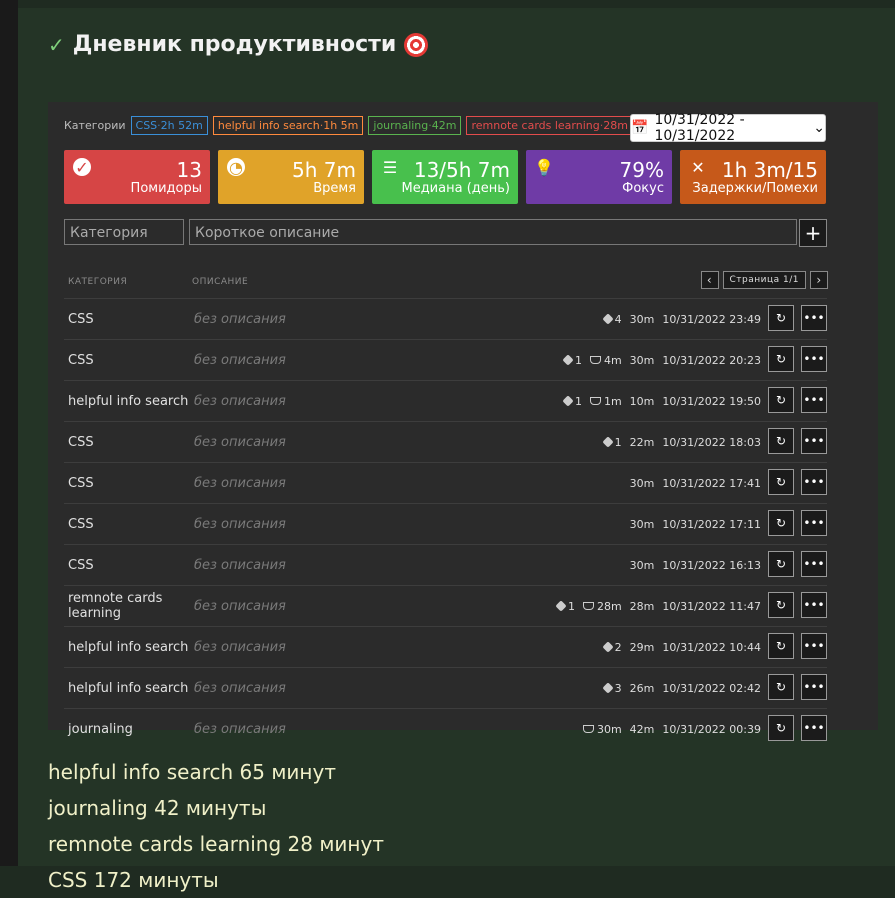  What do you see at coordinates (641, 170) in the screenshot?
I see `stat-value: 79%` at bounding box center [641, 170].